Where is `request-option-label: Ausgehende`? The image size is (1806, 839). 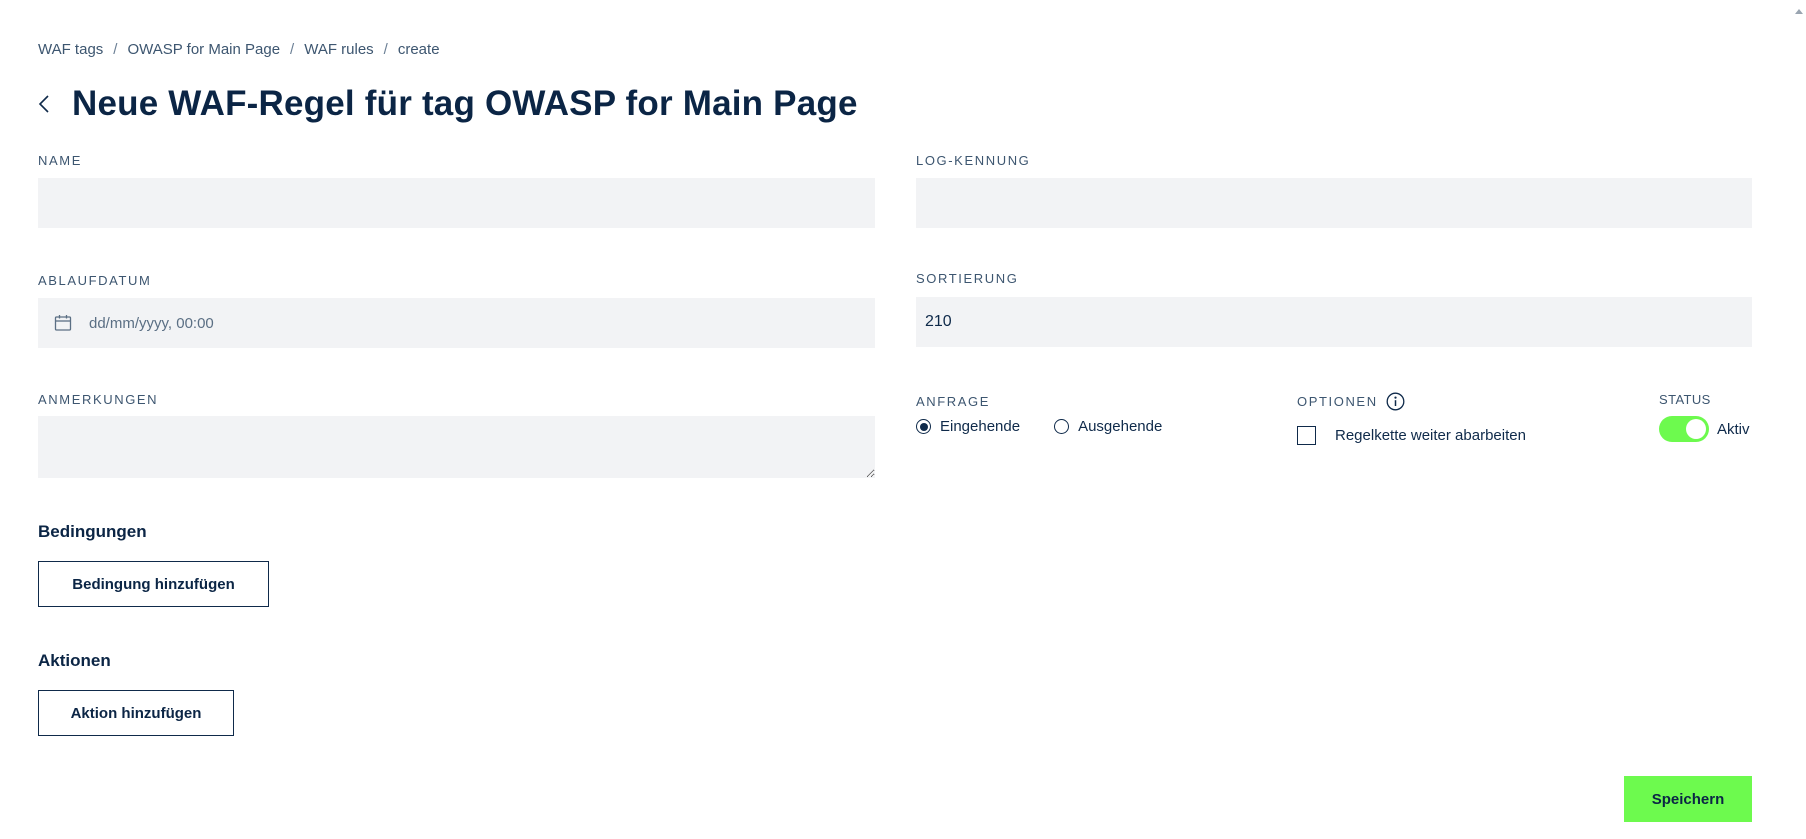
request-option-label: Ausgehende is located at coordinates (1120, 426).